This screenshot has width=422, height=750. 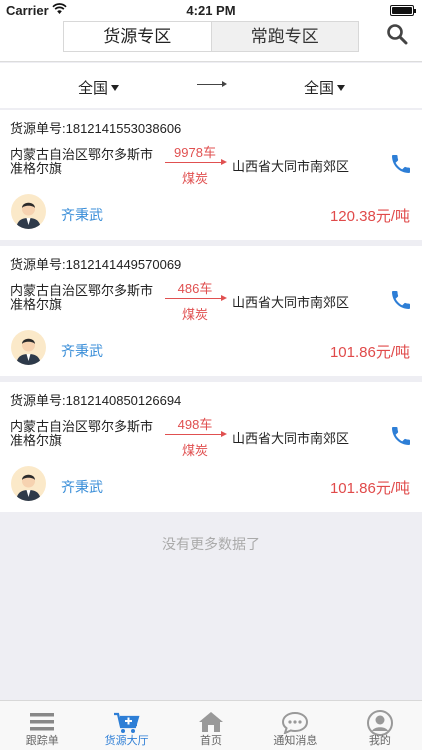 I want to click on tab-home: 首页, so click(x=211, y=725).